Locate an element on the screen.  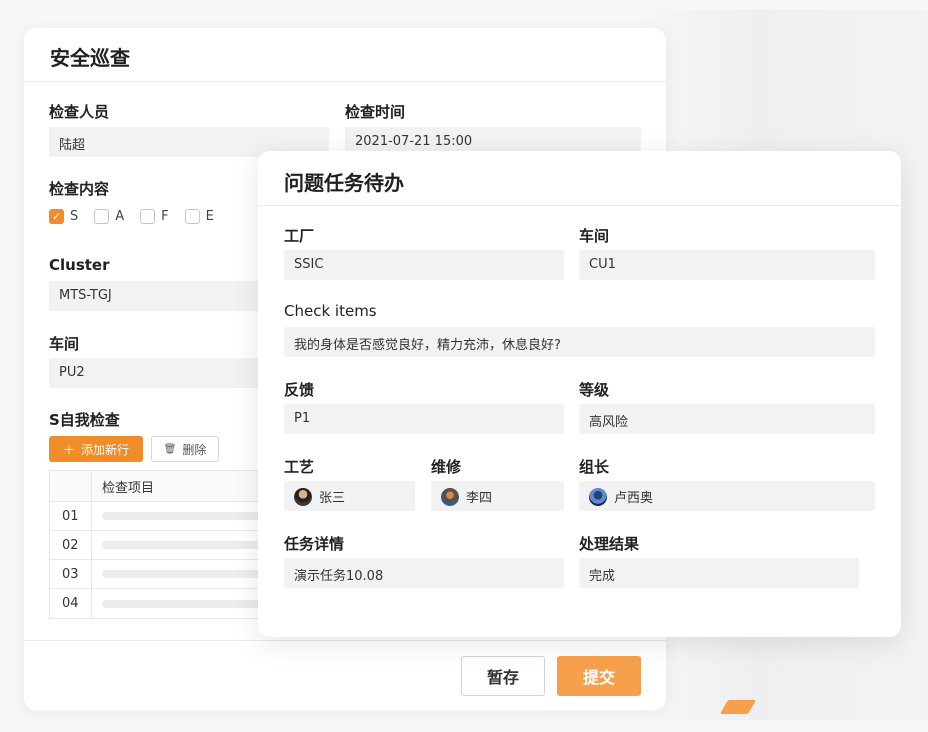
feedback-field: P1 is located at coordinates (424, 419).